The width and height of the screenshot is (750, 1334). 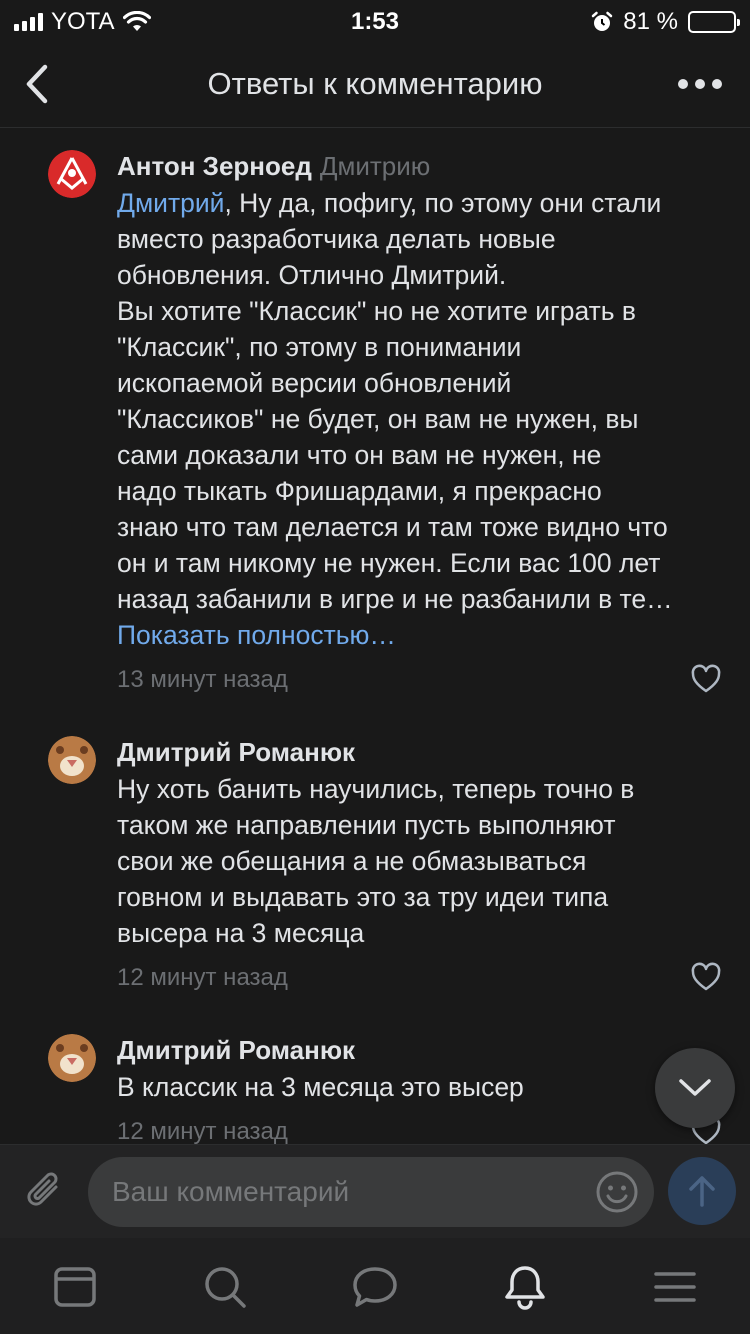 What do you see at coordinates (352, 1192) in the screenshot?
I see `comment-input` at bounding box center [352, 1192].